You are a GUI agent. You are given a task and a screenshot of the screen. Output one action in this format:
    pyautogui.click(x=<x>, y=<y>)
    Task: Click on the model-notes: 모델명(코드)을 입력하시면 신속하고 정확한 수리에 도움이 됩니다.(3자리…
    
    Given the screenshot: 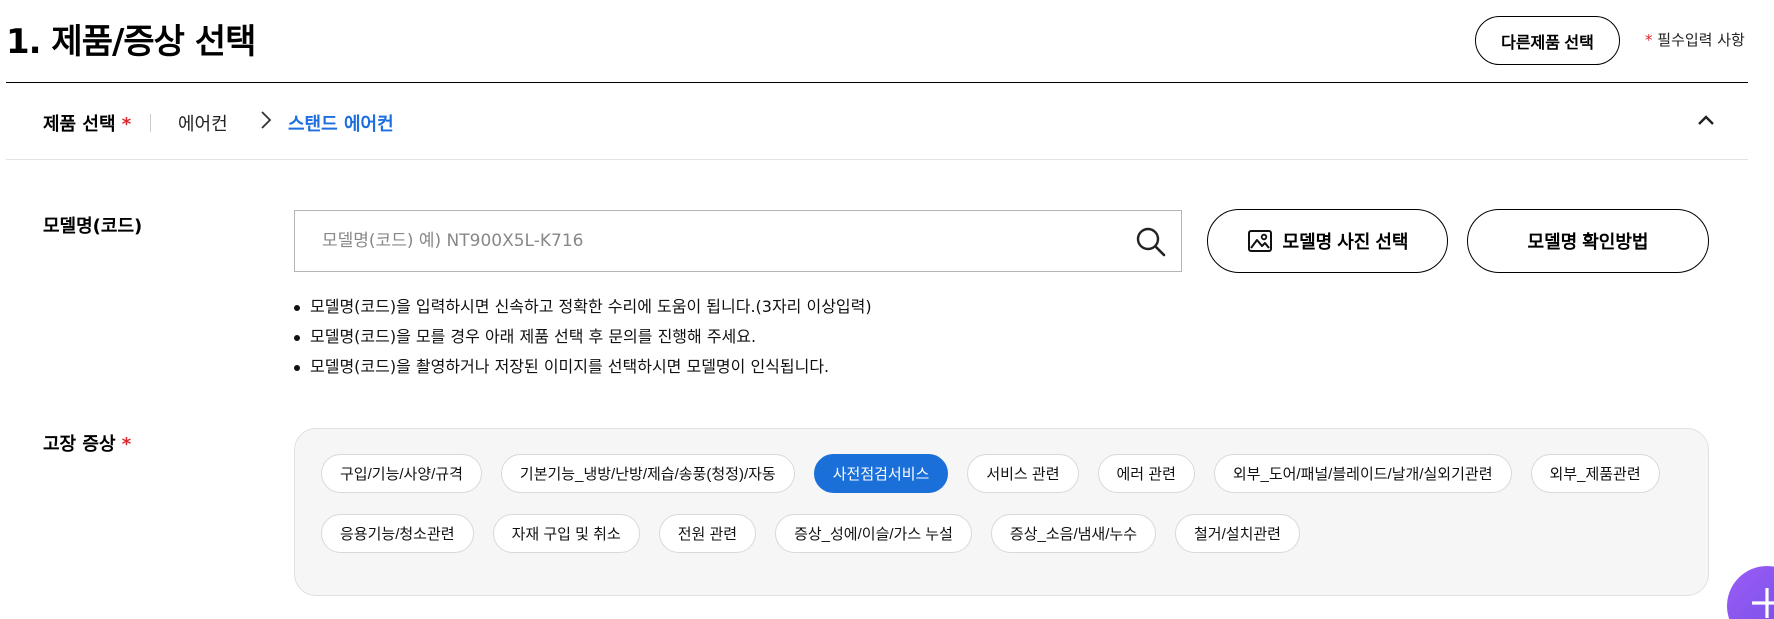 What is the action you would take?
    pyautogui.click(x=582, y=341)
    